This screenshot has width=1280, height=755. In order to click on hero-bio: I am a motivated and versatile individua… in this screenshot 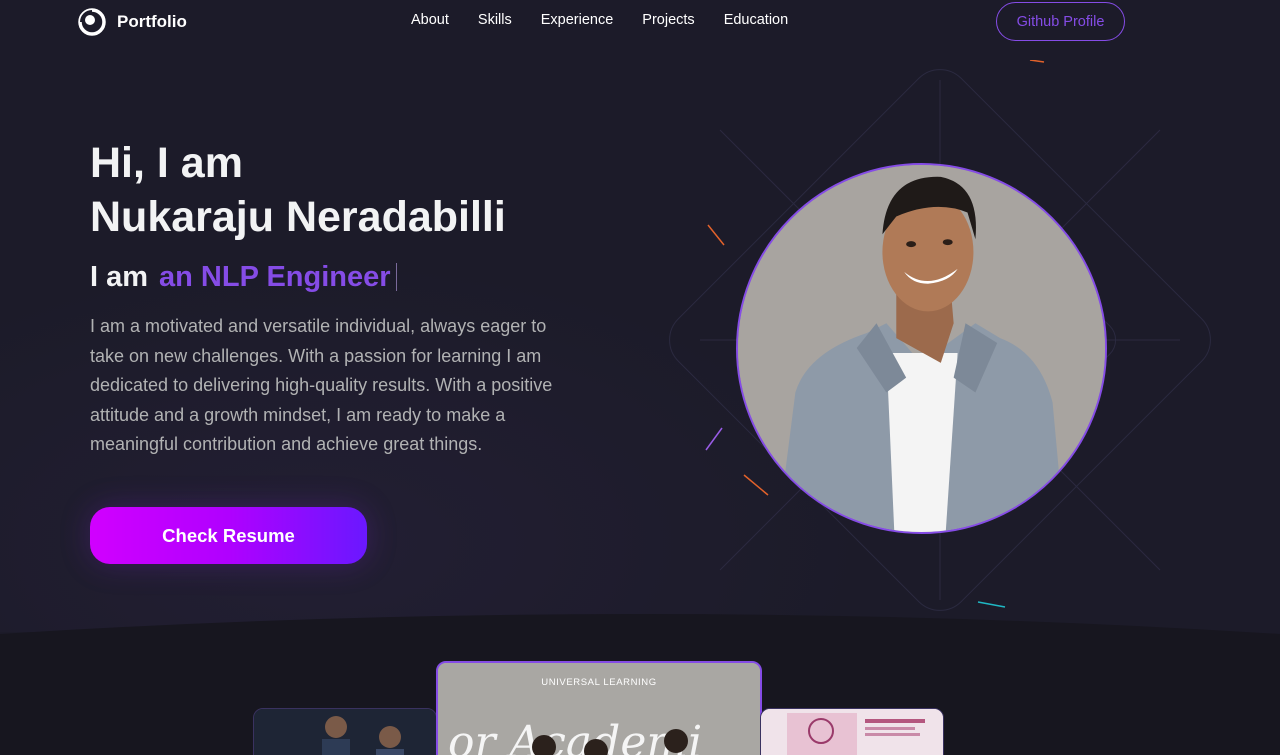, I will do `click(321, 385)`.